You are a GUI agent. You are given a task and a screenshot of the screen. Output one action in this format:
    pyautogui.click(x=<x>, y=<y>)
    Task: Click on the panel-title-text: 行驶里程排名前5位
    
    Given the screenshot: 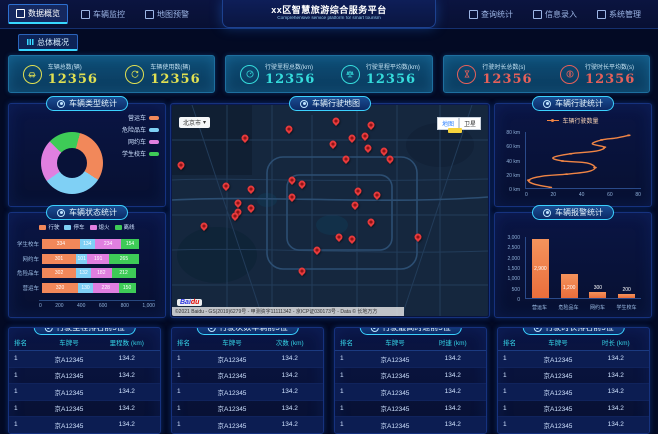 What is the action you would take?
    pyautogui.click(x=90, y=329)
    